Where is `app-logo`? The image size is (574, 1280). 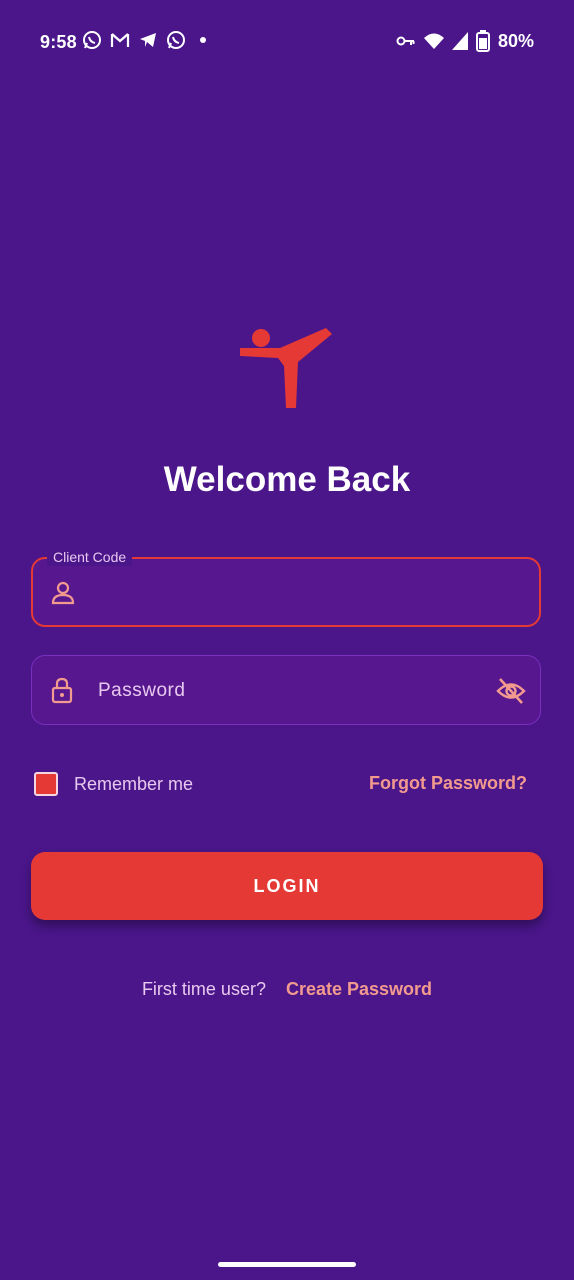
app-logo is located at coordinates (287, 369).